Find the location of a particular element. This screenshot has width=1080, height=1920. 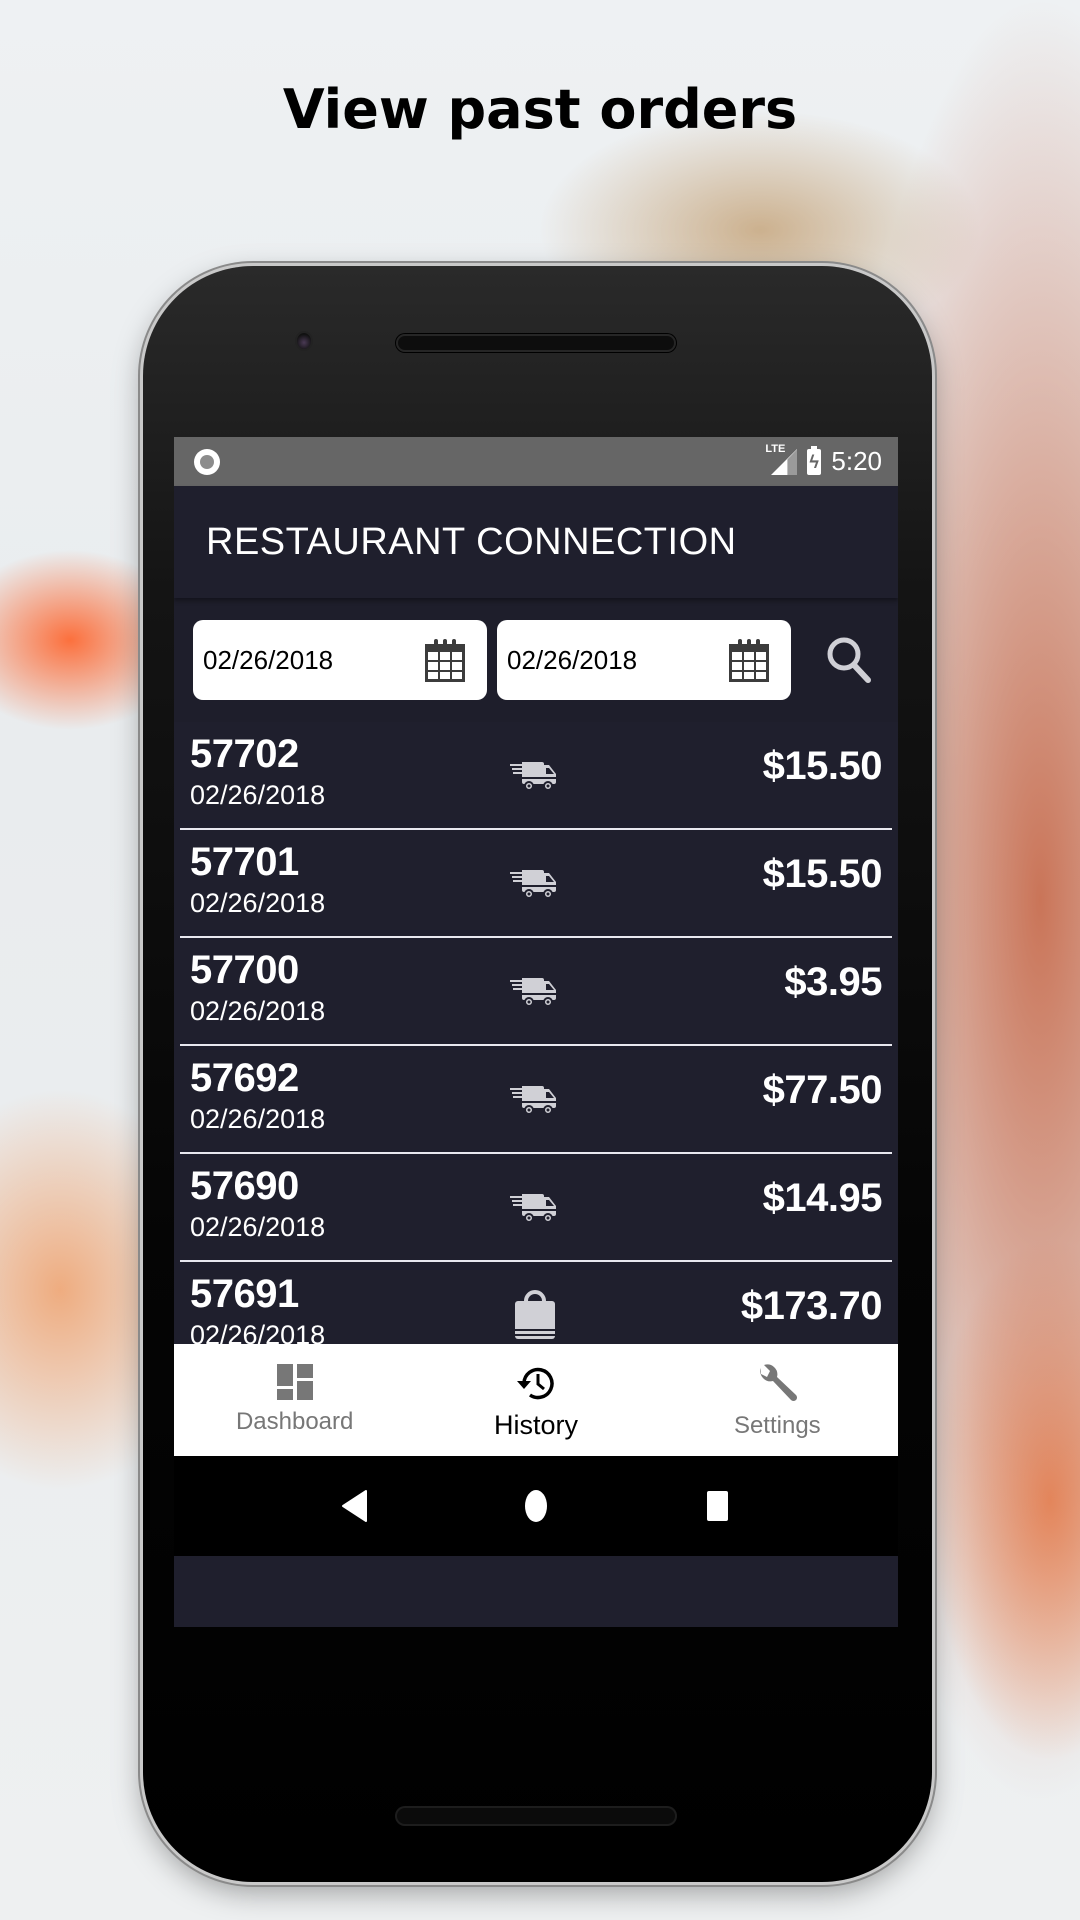

search-button is located at coordinates (849, 660).